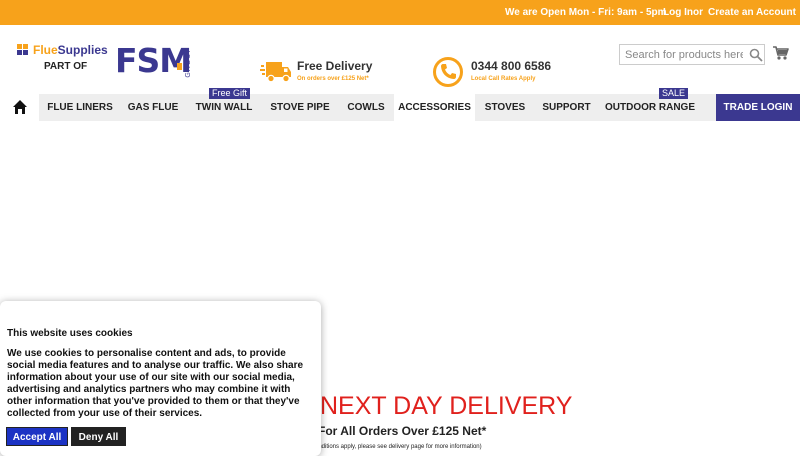 This screenshot has height=456, width=800. What do you see at coordinates (107, 62) in the screenshot?
I see `logo: FlueSupplies PART OF FSM GROUP` at bounding box center [107, 62].